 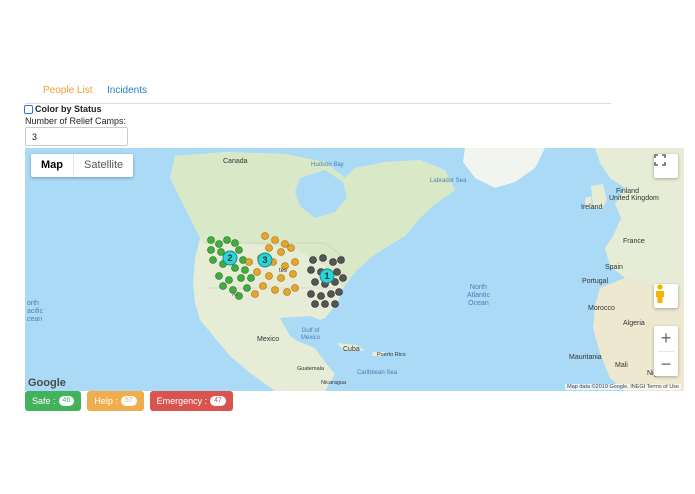 I want to click on tab-people-list: People List, so click(x=67, y=90).